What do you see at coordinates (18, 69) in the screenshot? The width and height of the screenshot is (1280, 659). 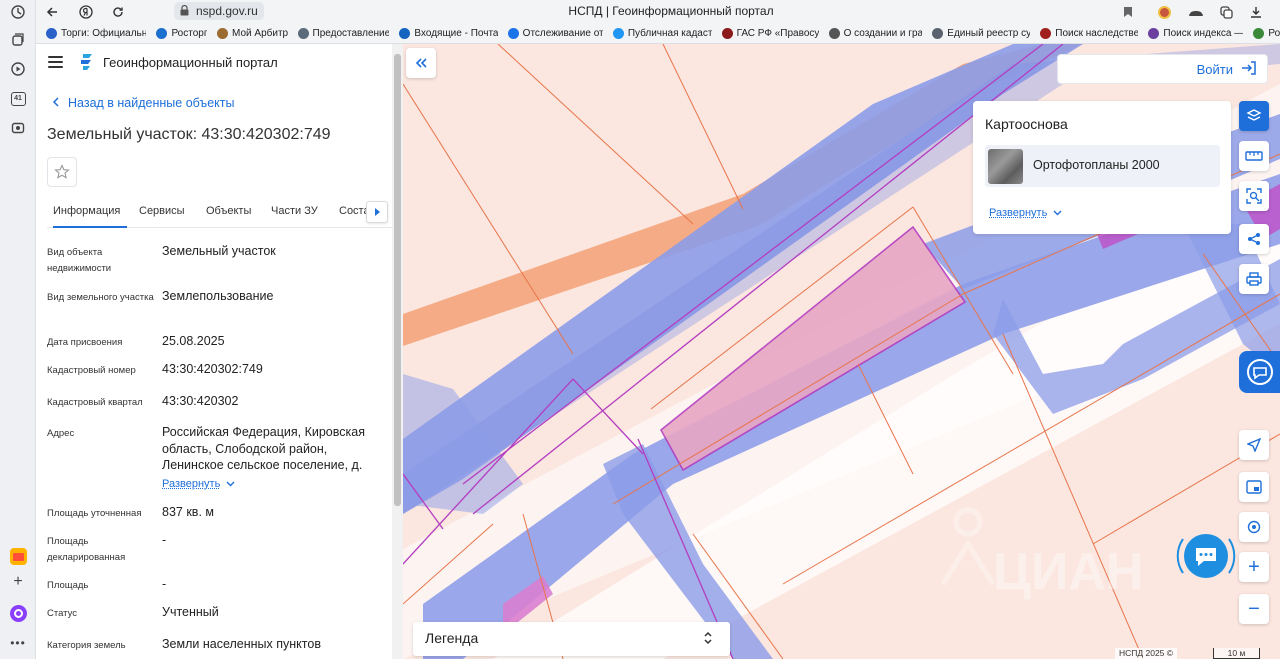 I see `video-icon` at bounding box center [18, 69].